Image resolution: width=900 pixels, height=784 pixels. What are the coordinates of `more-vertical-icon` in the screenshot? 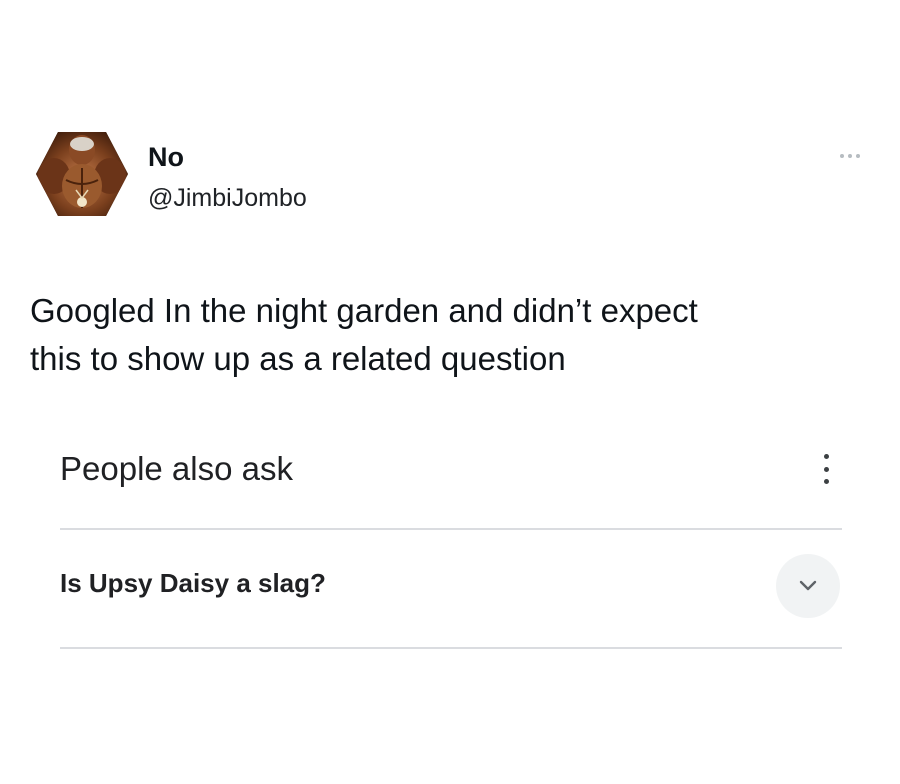 It's located at (826, 469).